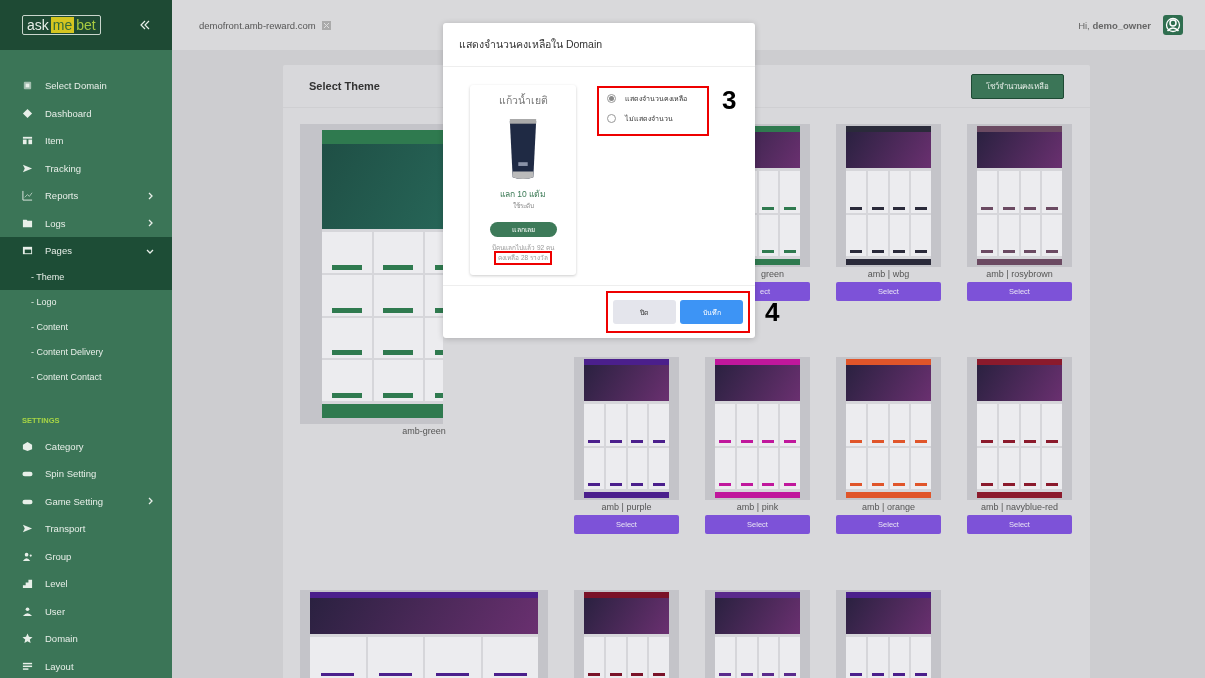  I want to click on table-icon, so click(27, 141).